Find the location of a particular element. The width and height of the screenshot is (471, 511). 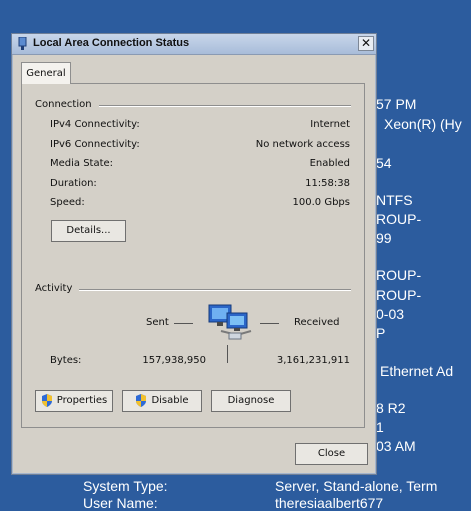

bytes-sent-value: 157,938,950 is located at coordinates (174, 360).